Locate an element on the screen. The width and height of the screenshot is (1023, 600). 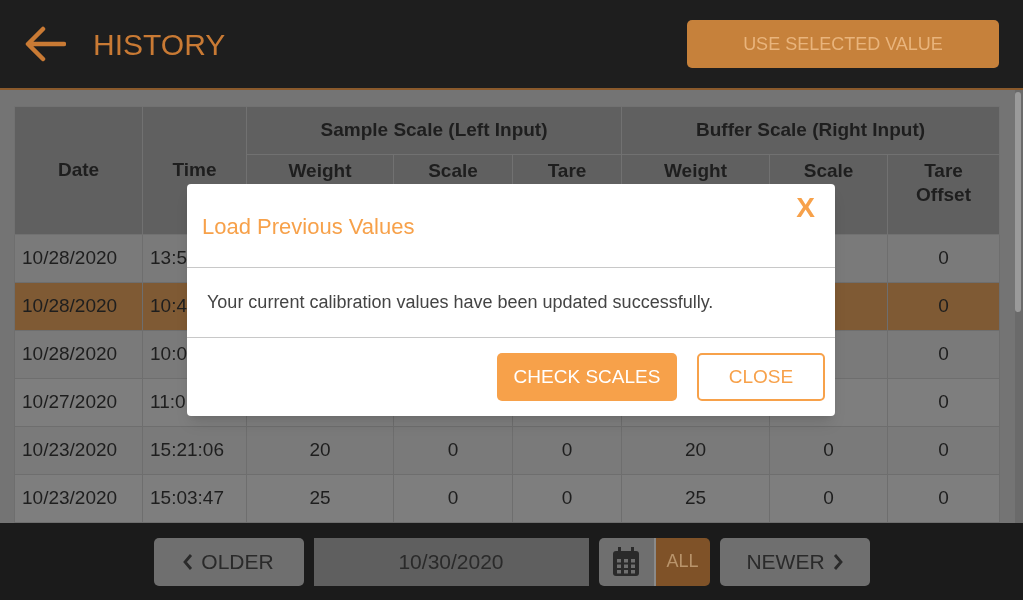
all-toggle: ALL is located at coordinates (682, 561).